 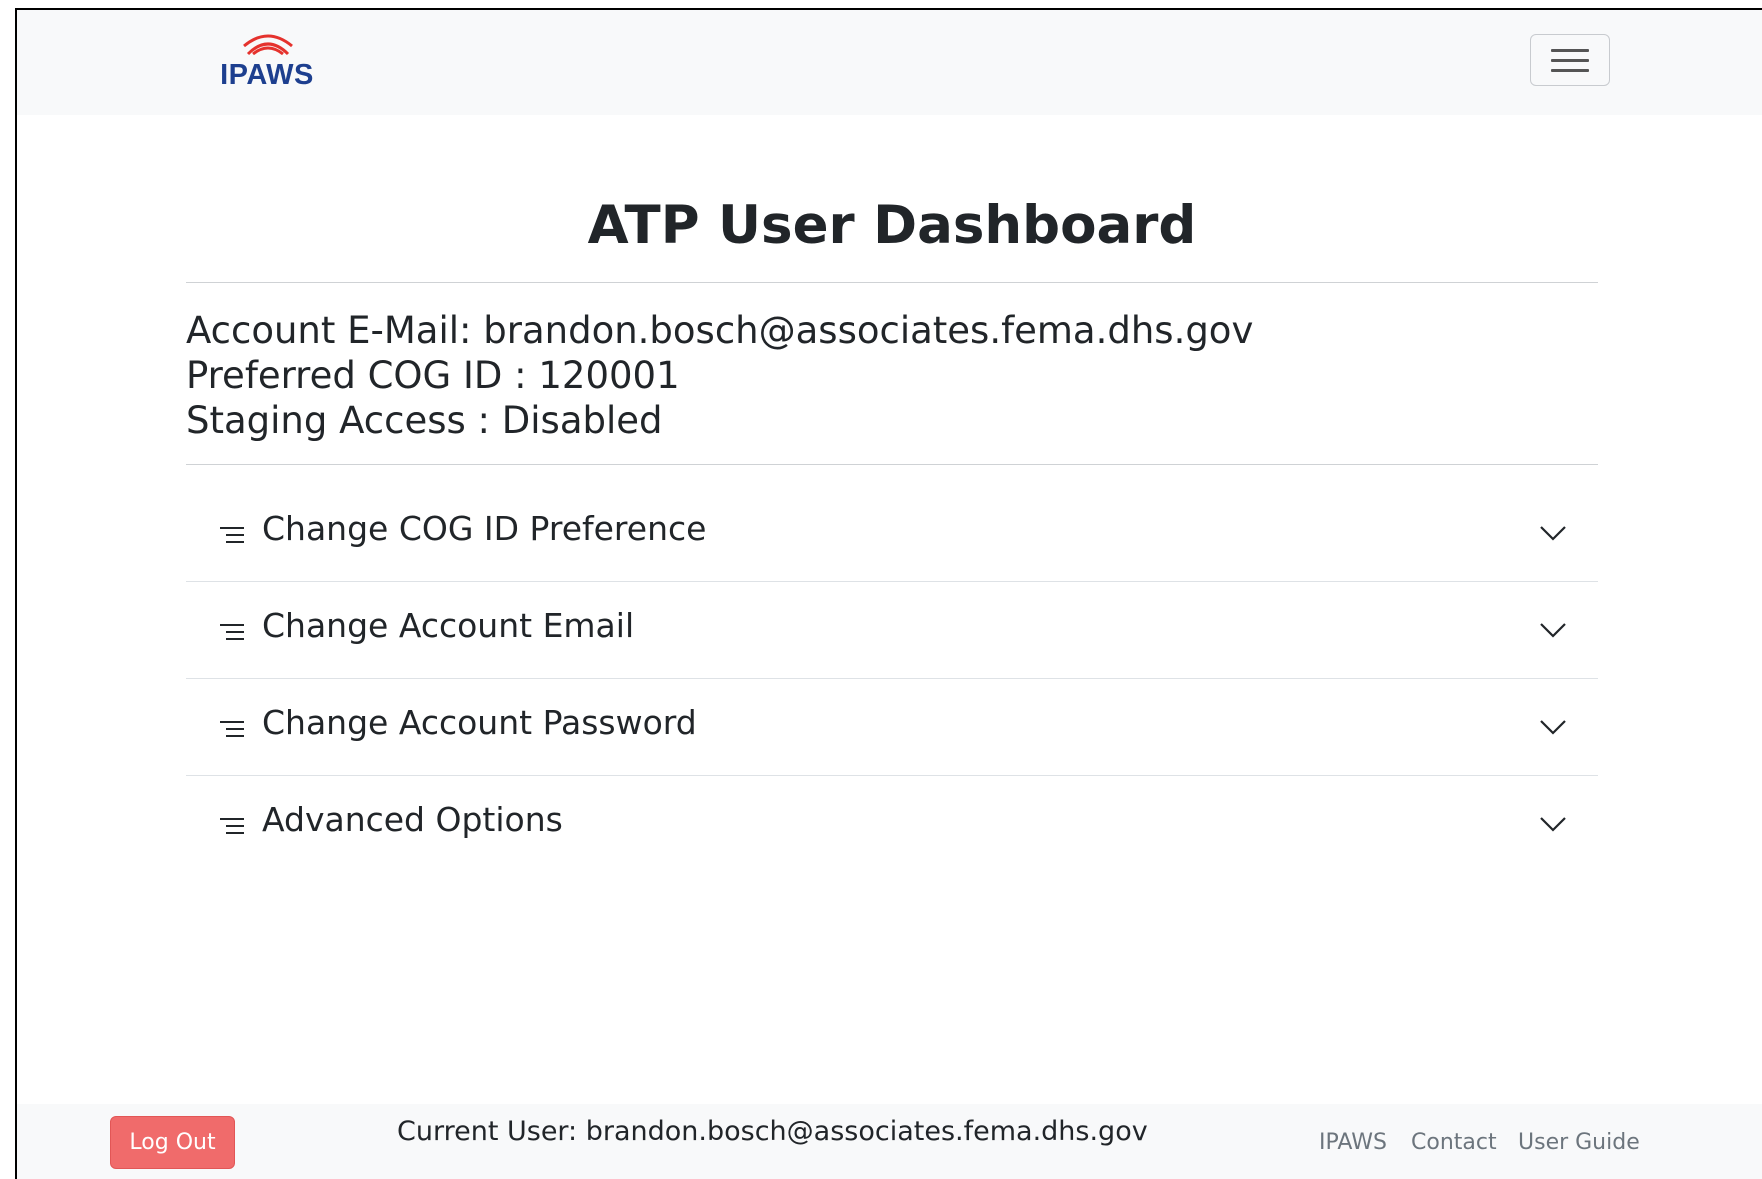 I want to click on accordion-label: Advanced Options, so click(x=412, y=819).